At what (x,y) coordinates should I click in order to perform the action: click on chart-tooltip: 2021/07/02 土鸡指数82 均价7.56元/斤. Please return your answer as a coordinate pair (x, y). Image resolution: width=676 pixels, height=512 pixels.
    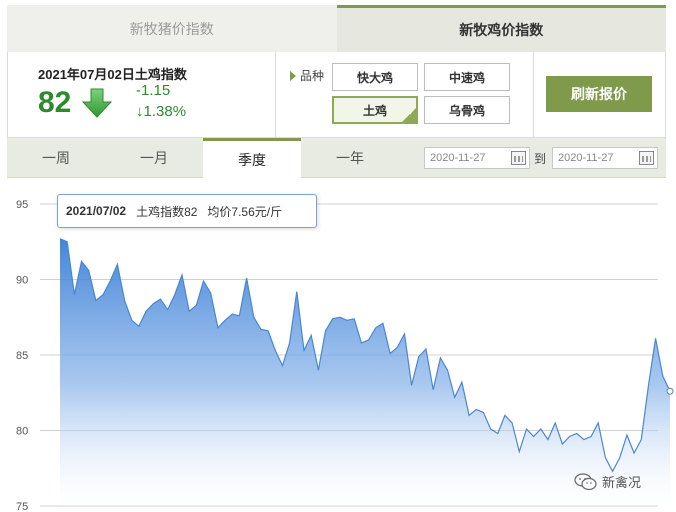
    Looking at the image, I should click on (187, 211).